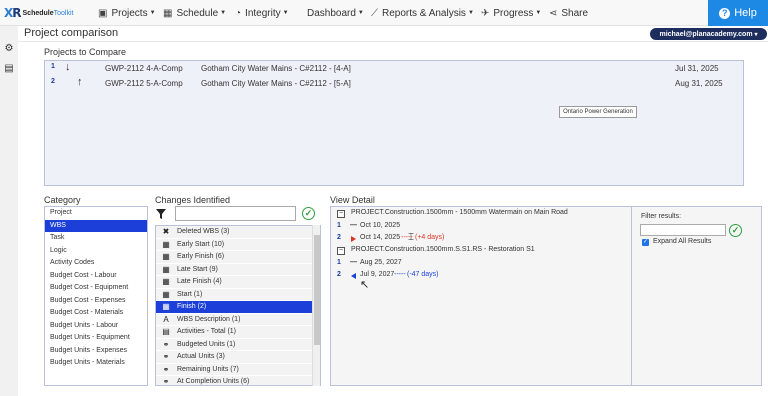 The height and width of the screenshot is (396, 768). What do you see at coordinates (708, 34) in the screenshot?
I see `user-menu: michael@planacademy.com ▾` at bounding box center [708, 34].